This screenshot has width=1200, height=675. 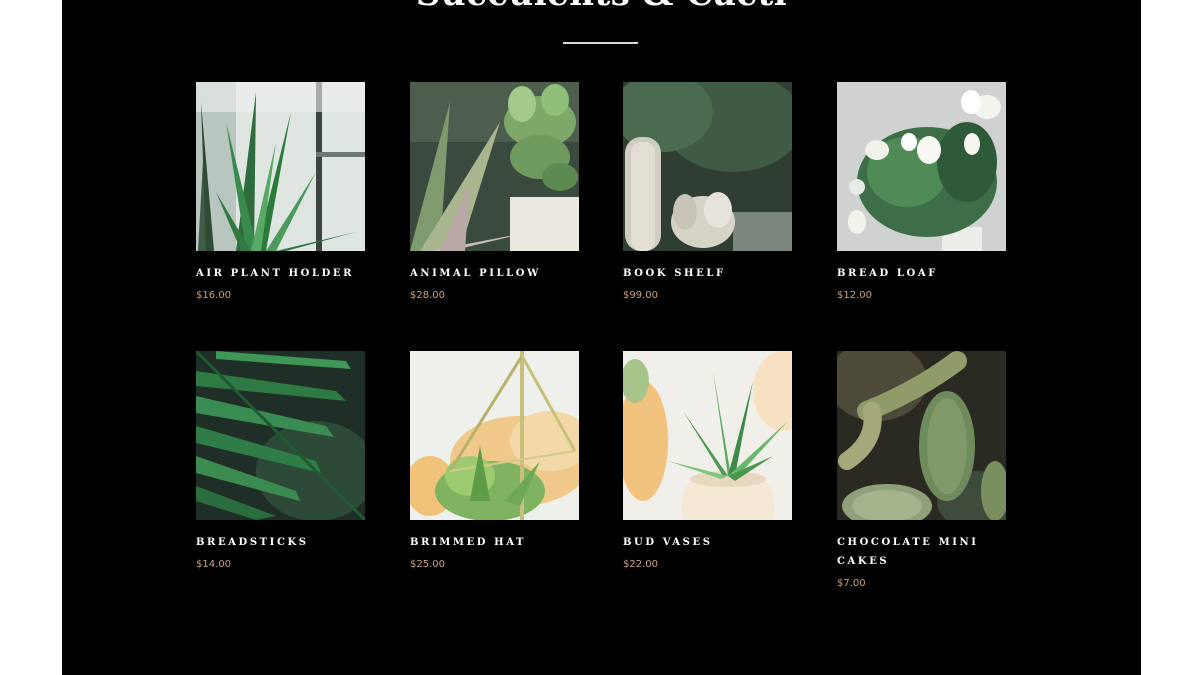 What do you see at coordinates (213, 564) in the screenshot?
I see `product-price: $14.00` at bounding box center [213, 564].